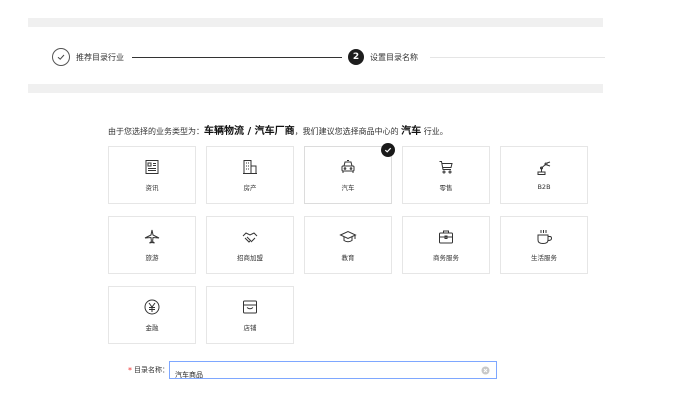  I want to click on car-icon, so click(348, 166).